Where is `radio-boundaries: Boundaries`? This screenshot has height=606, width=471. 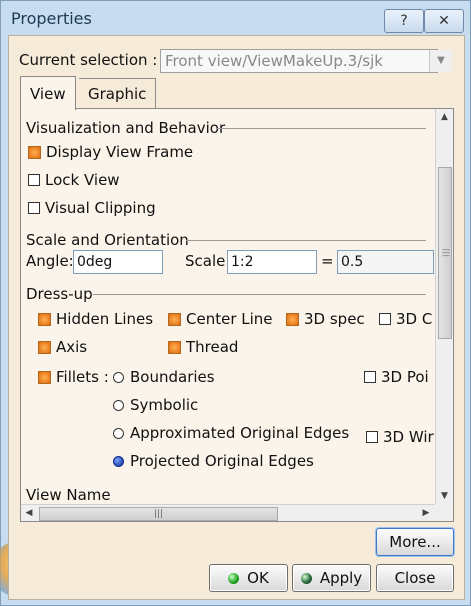 radio-boundaries: Boundaries is located at coordinates (164, 377).